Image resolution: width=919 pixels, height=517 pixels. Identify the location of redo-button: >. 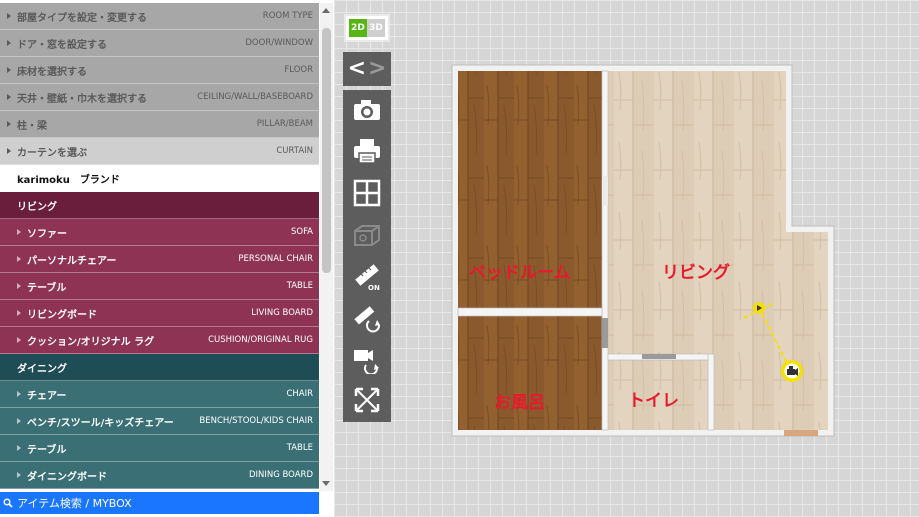
(377, 69).